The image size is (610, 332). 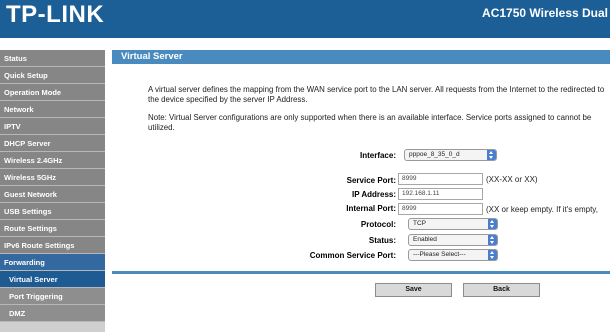 I want to click on sidebar-item-usb-settings: USB Settings, so click(x=52, y=211).